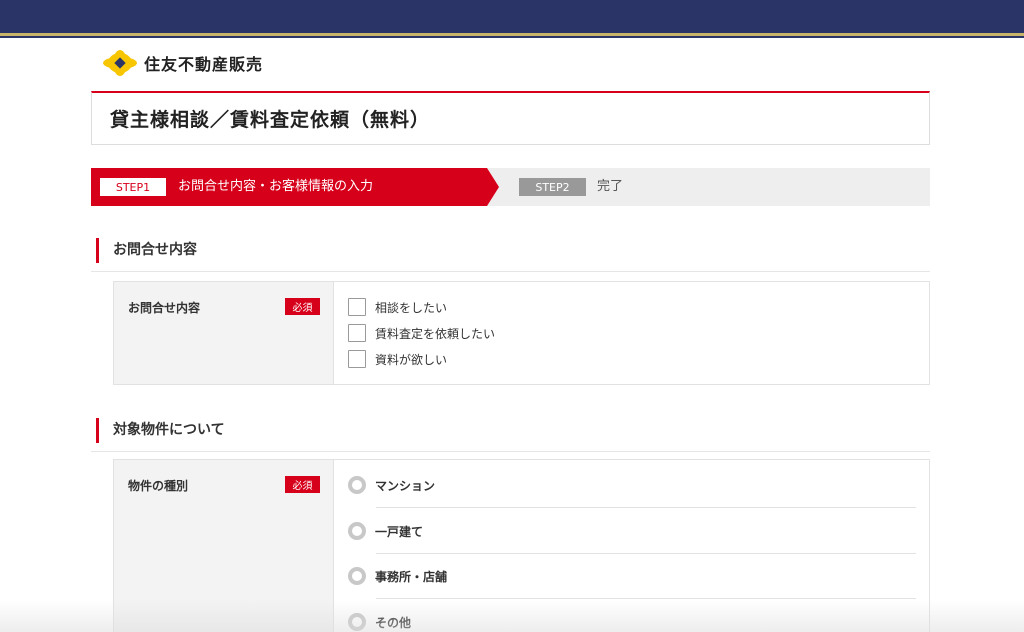 Image resolution: width=1024 pixels, height=632 pixels. Describe the element at coordinates (399, 531) in the screenshot. I see `radio-label: 一戸建て` at that location.